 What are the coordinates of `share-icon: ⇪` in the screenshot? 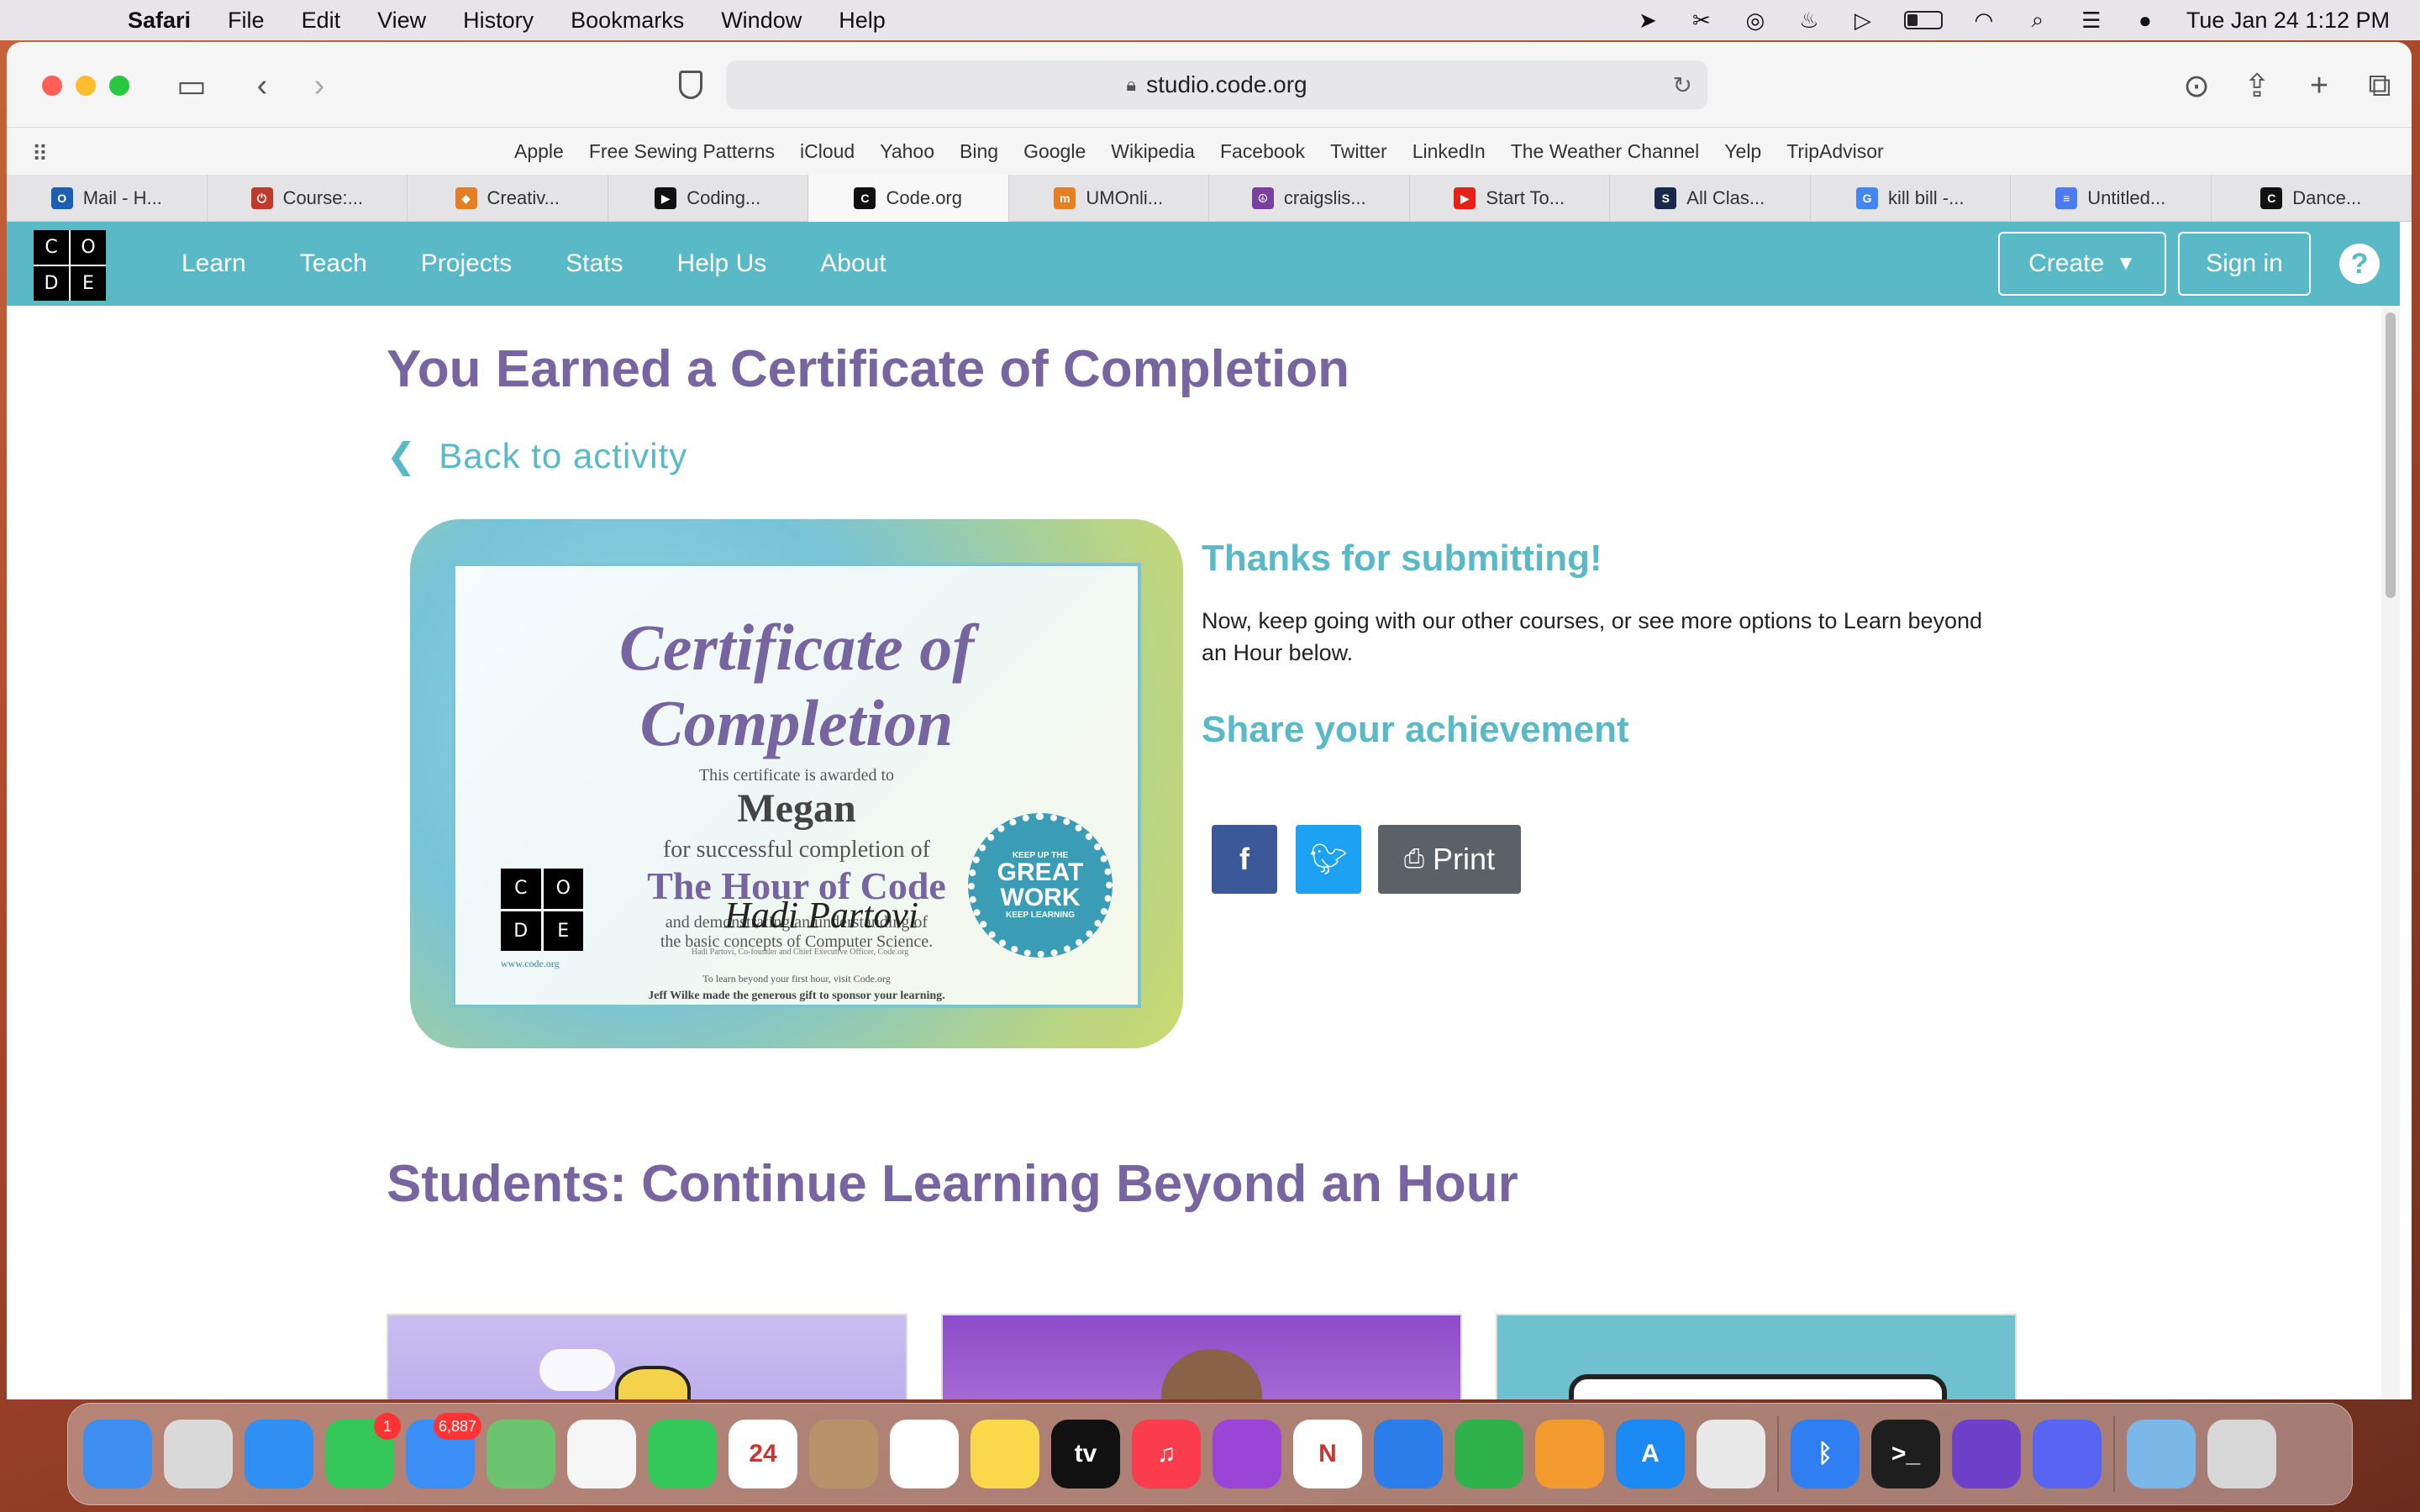 It's located at (2257, 86).